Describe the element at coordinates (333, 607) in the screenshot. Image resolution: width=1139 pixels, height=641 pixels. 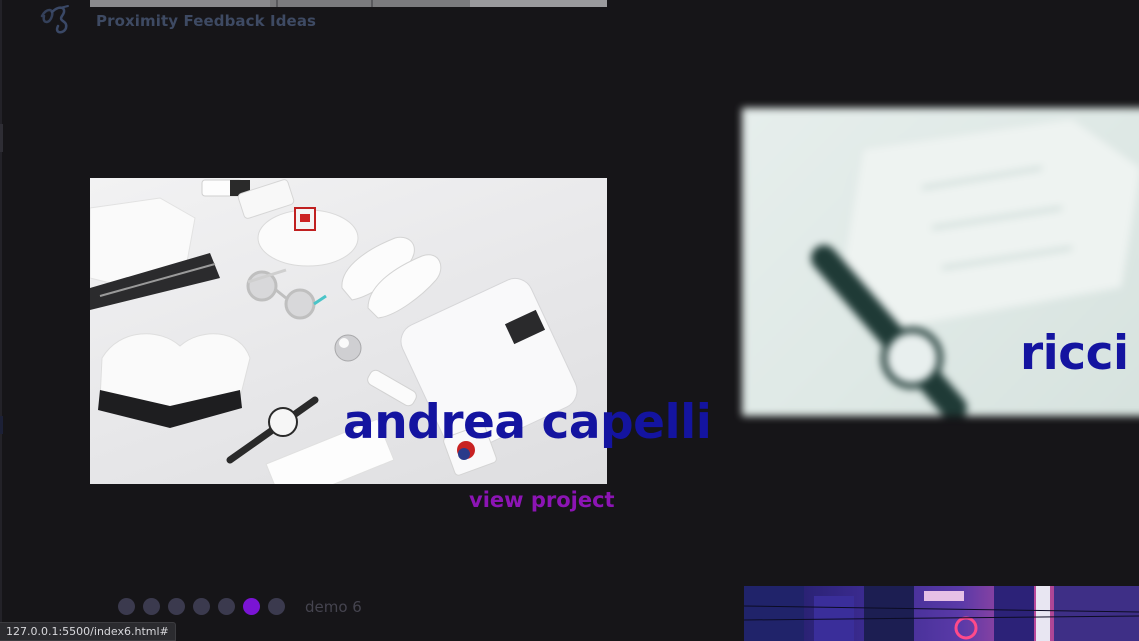
I see `demo-label: demo 6` at that location.